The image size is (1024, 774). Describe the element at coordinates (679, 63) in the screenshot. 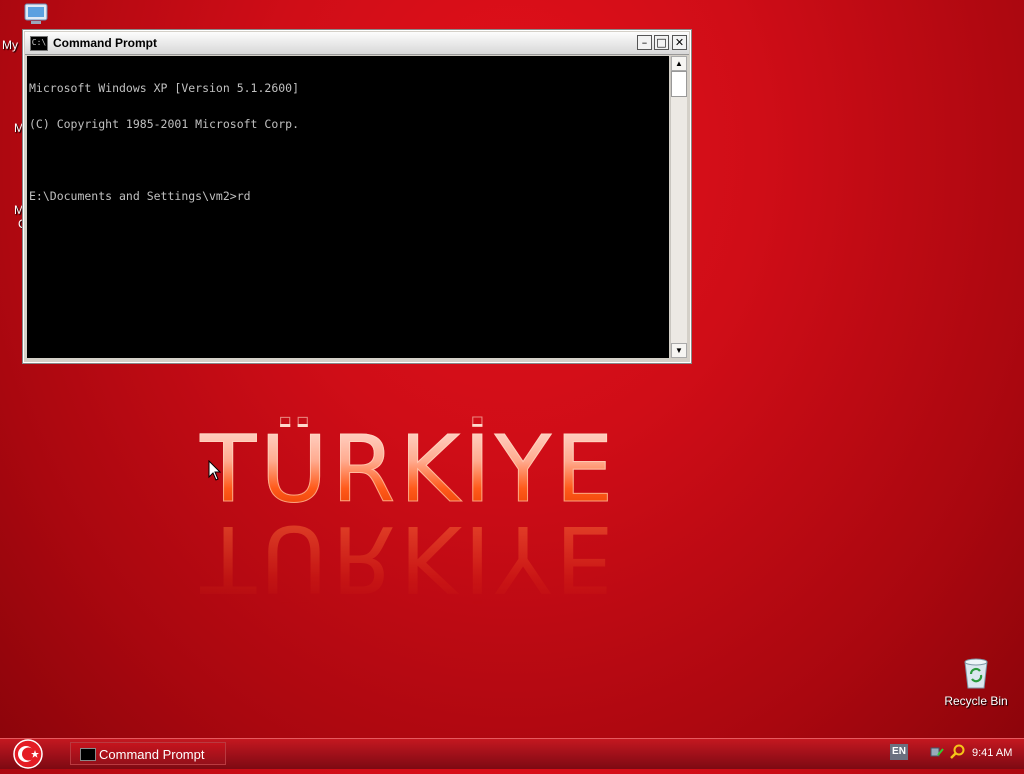

I see `scroll-up-arrow-icon: ▲` at that location.